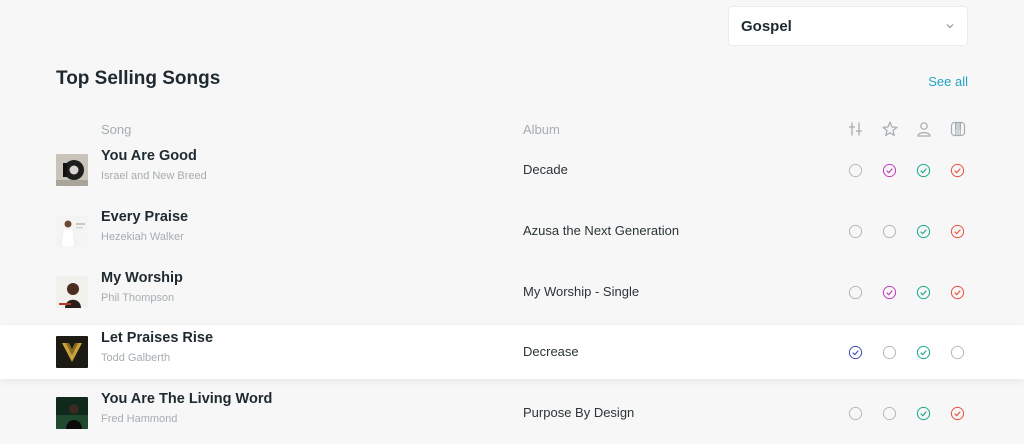  Describe the element at coordinates (948, 81) in the screenshot. I see `see-all-link: See all` at that location.